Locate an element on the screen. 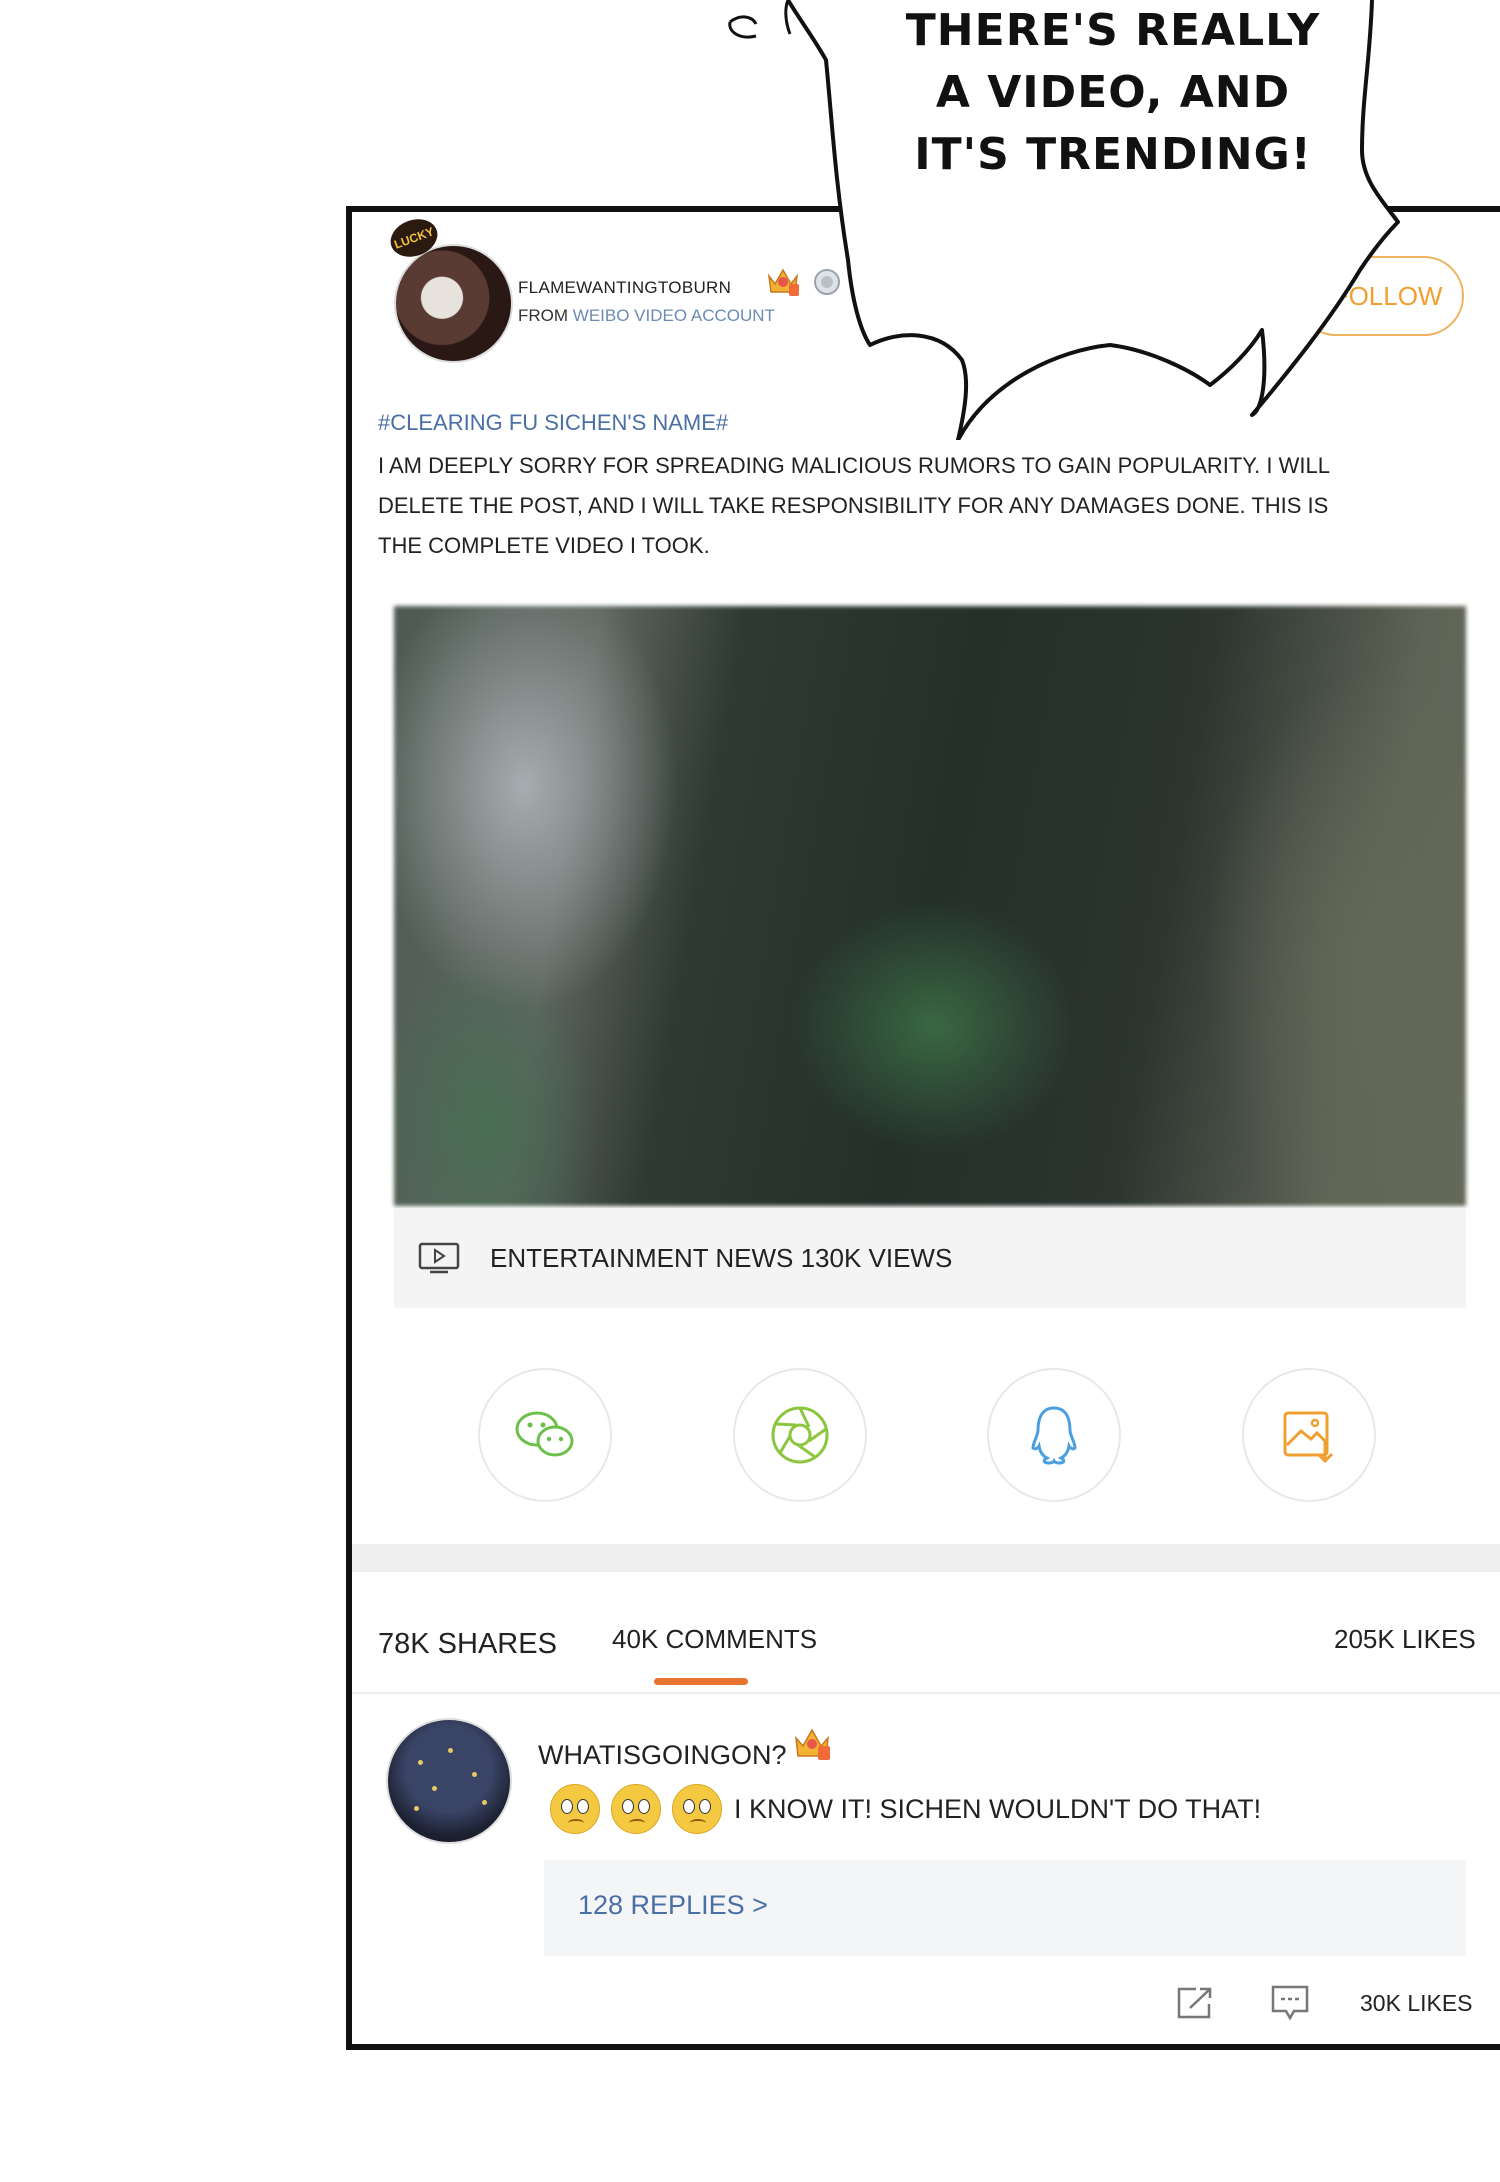 This screenshot has width=1500, height=2182. author-username: FLAMEWANTINGTOBURN is located at coordinates (624, 288).